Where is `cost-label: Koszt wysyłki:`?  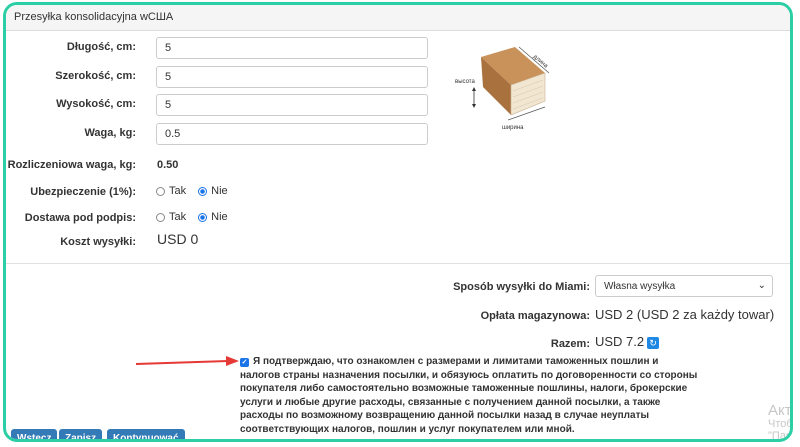 cost-label: Koszt wysyłki: is located at coordinates (98, 242).